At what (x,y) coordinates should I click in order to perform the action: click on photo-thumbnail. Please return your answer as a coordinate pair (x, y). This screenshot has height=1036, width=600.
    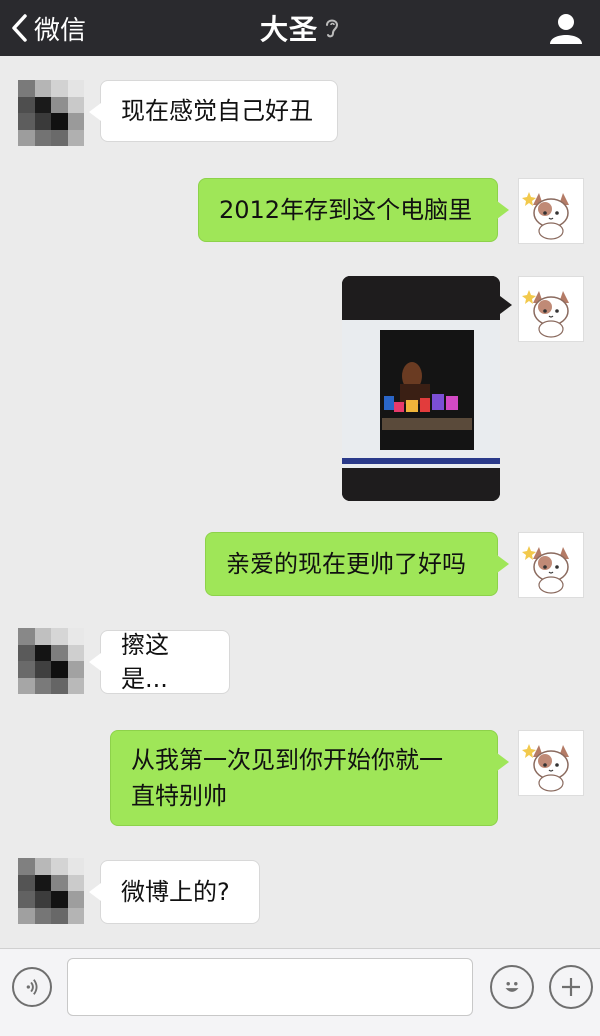
    Looking at the image, I should click on (421, 388).